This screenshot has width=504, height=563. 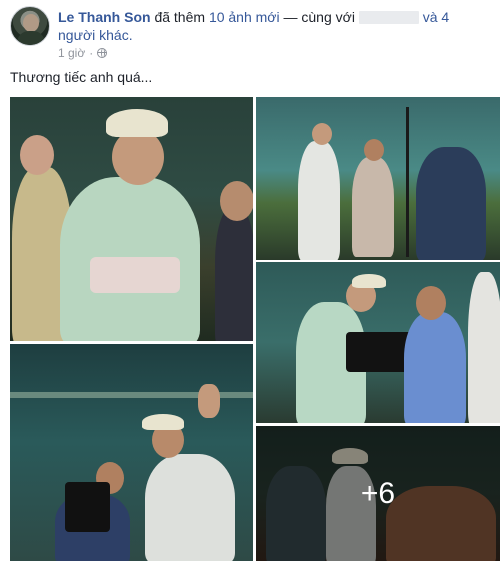 I want to click on added-photos-link: 10 ảnh mới, so click(x=244, y=17).